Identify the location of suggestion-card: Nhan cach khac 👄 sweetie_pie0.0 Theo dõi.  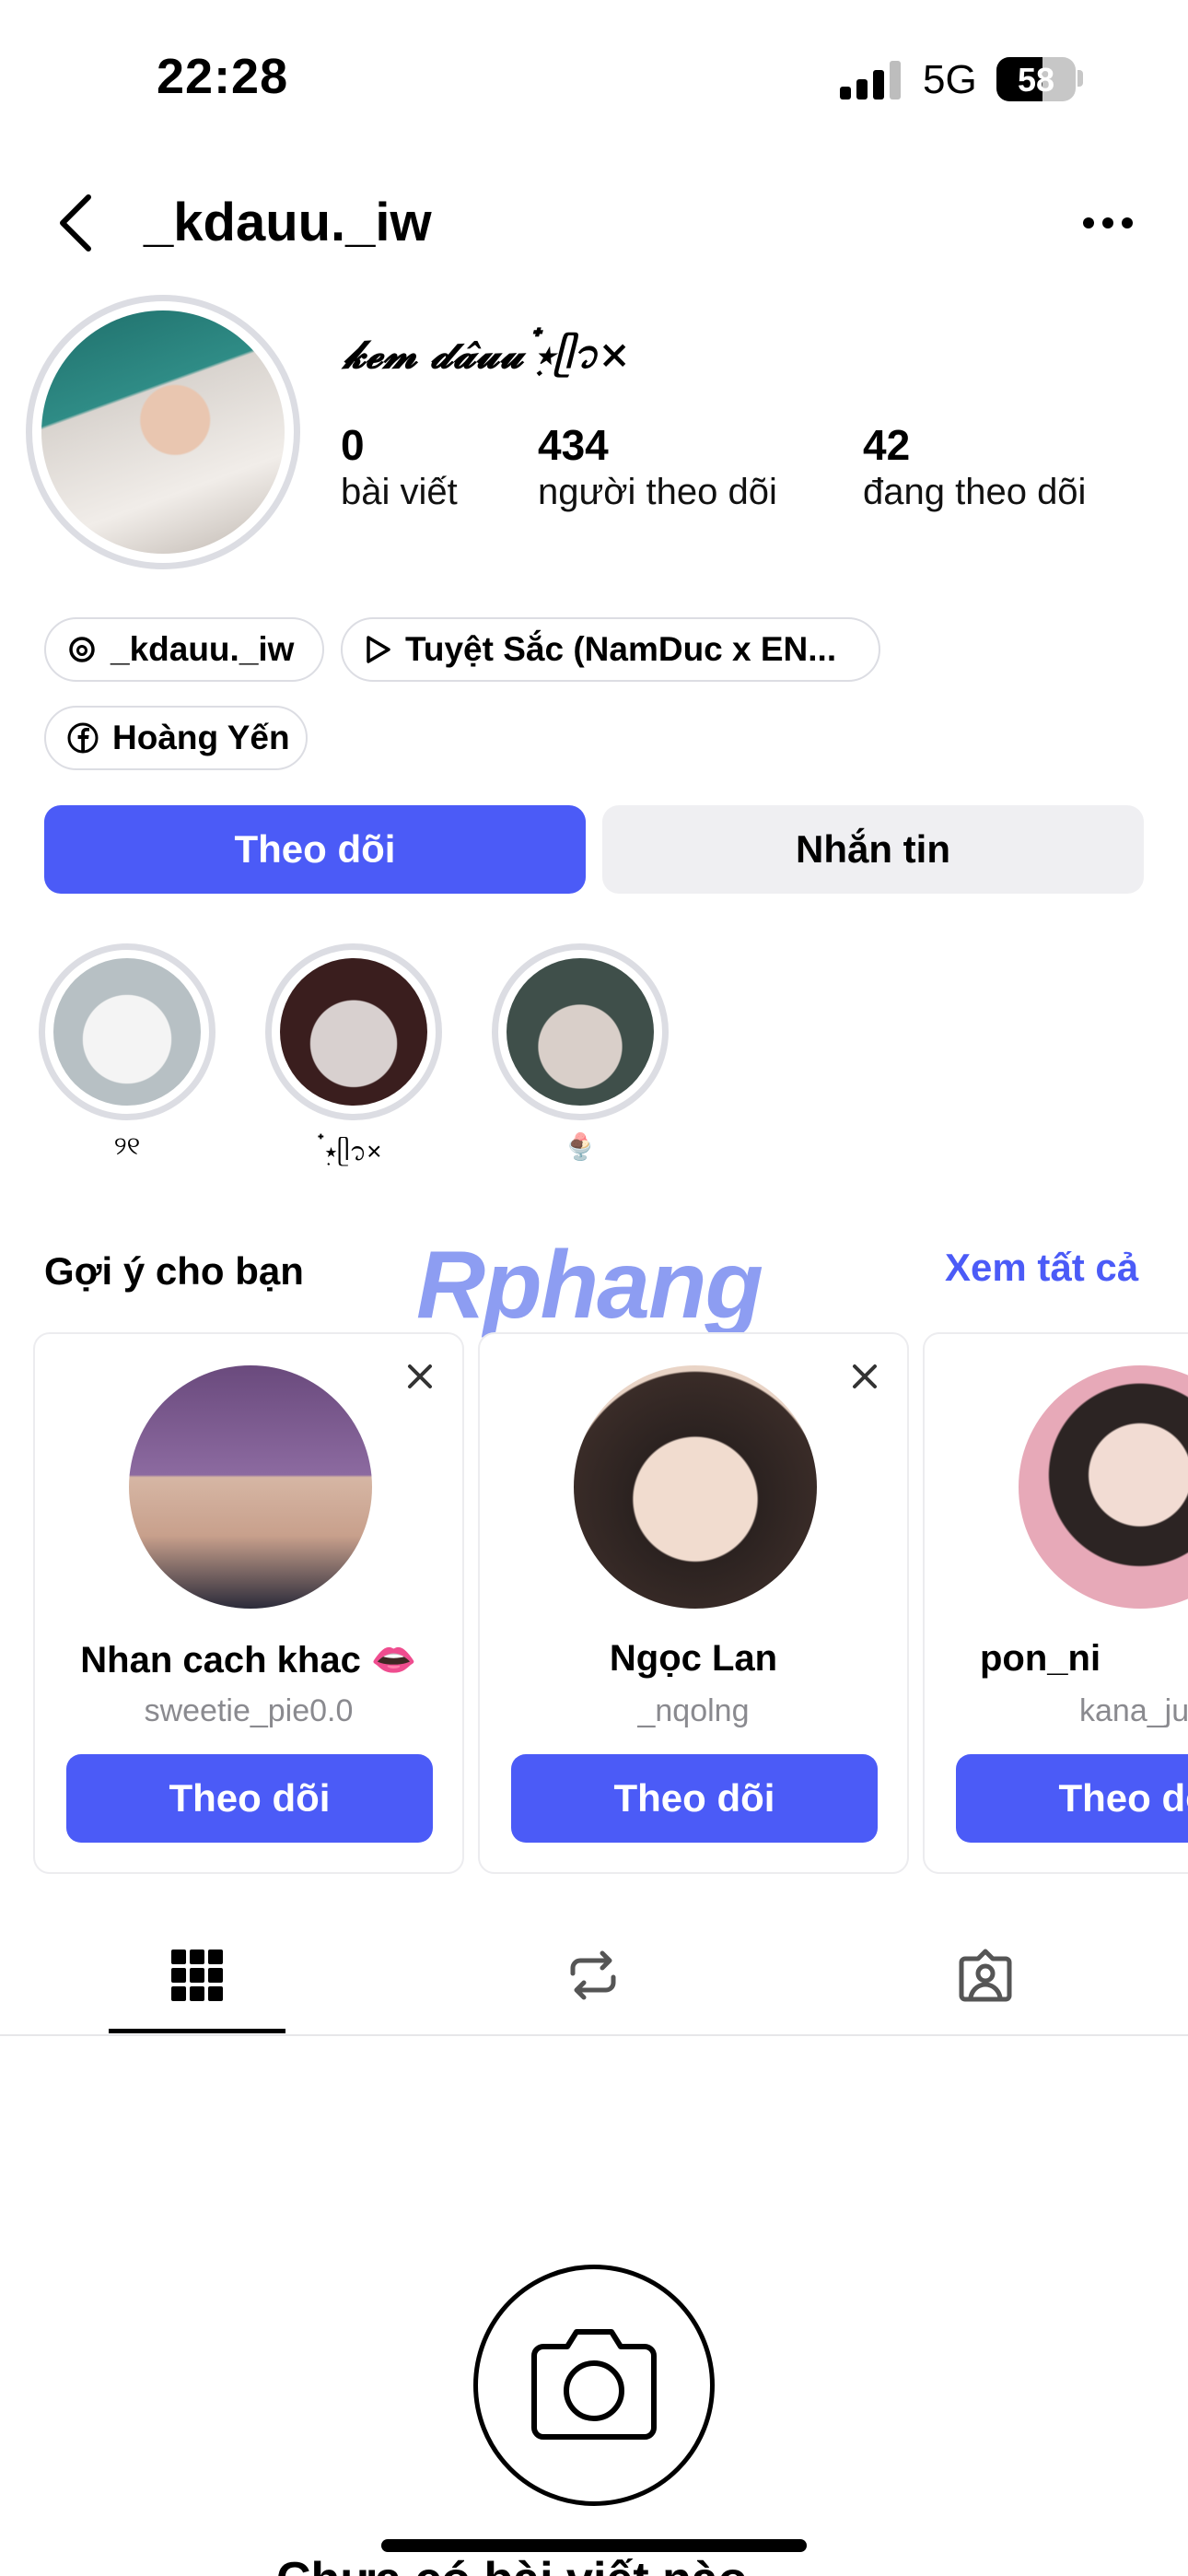
(249, 1603).